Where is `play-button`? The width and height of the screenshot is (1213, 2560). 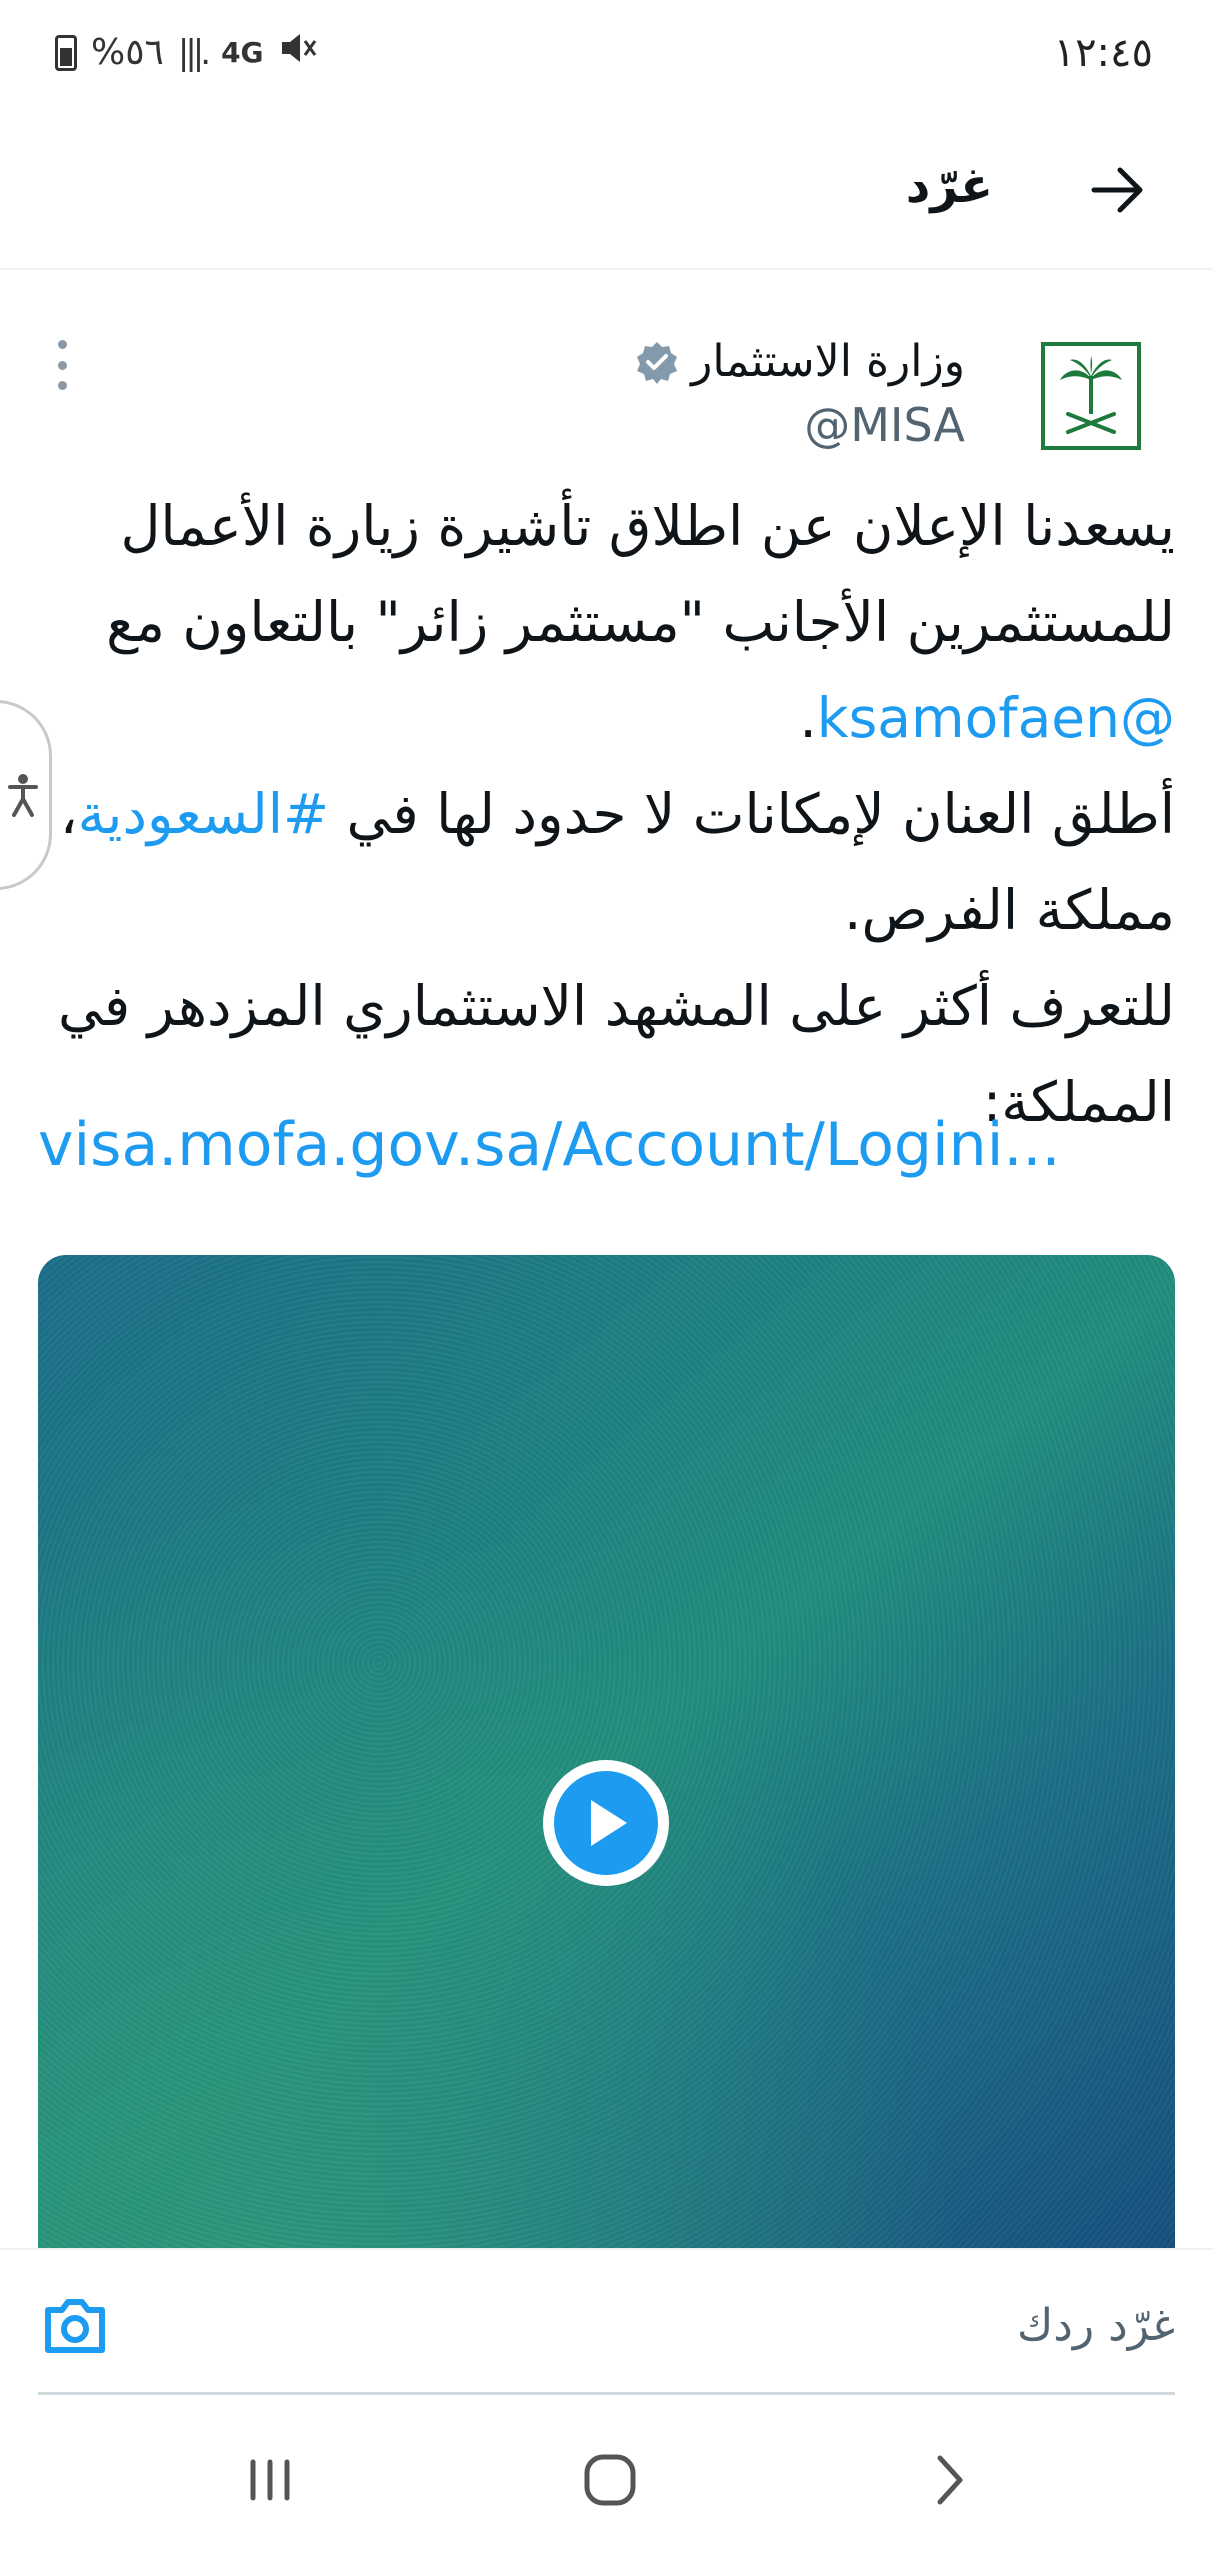
play-button is located at coordinates (606, 1823).